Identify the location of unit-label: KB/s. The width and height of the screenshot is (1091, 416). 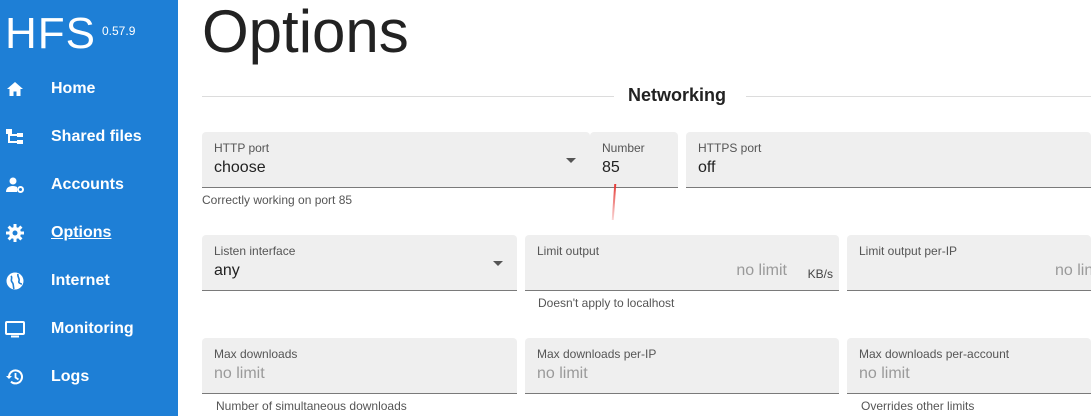
(820, 274).